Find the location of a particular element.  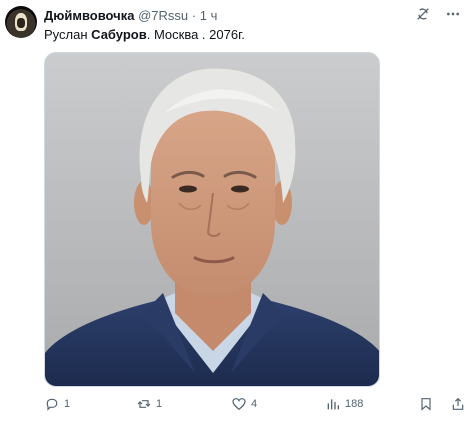

more-icon is located at coordinates (453, 14).